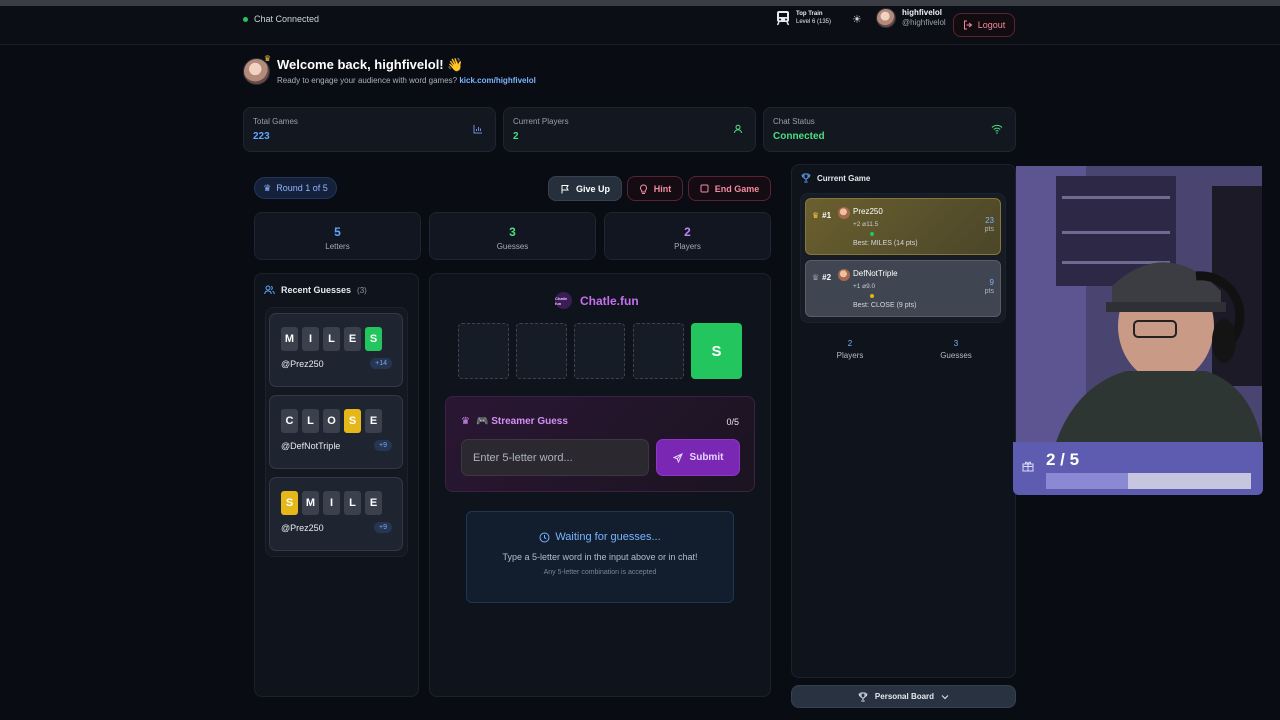  Describe the element at coordinates (609, 300) in the screenshot. I see `brand-name: Chatle.fun` at that location.